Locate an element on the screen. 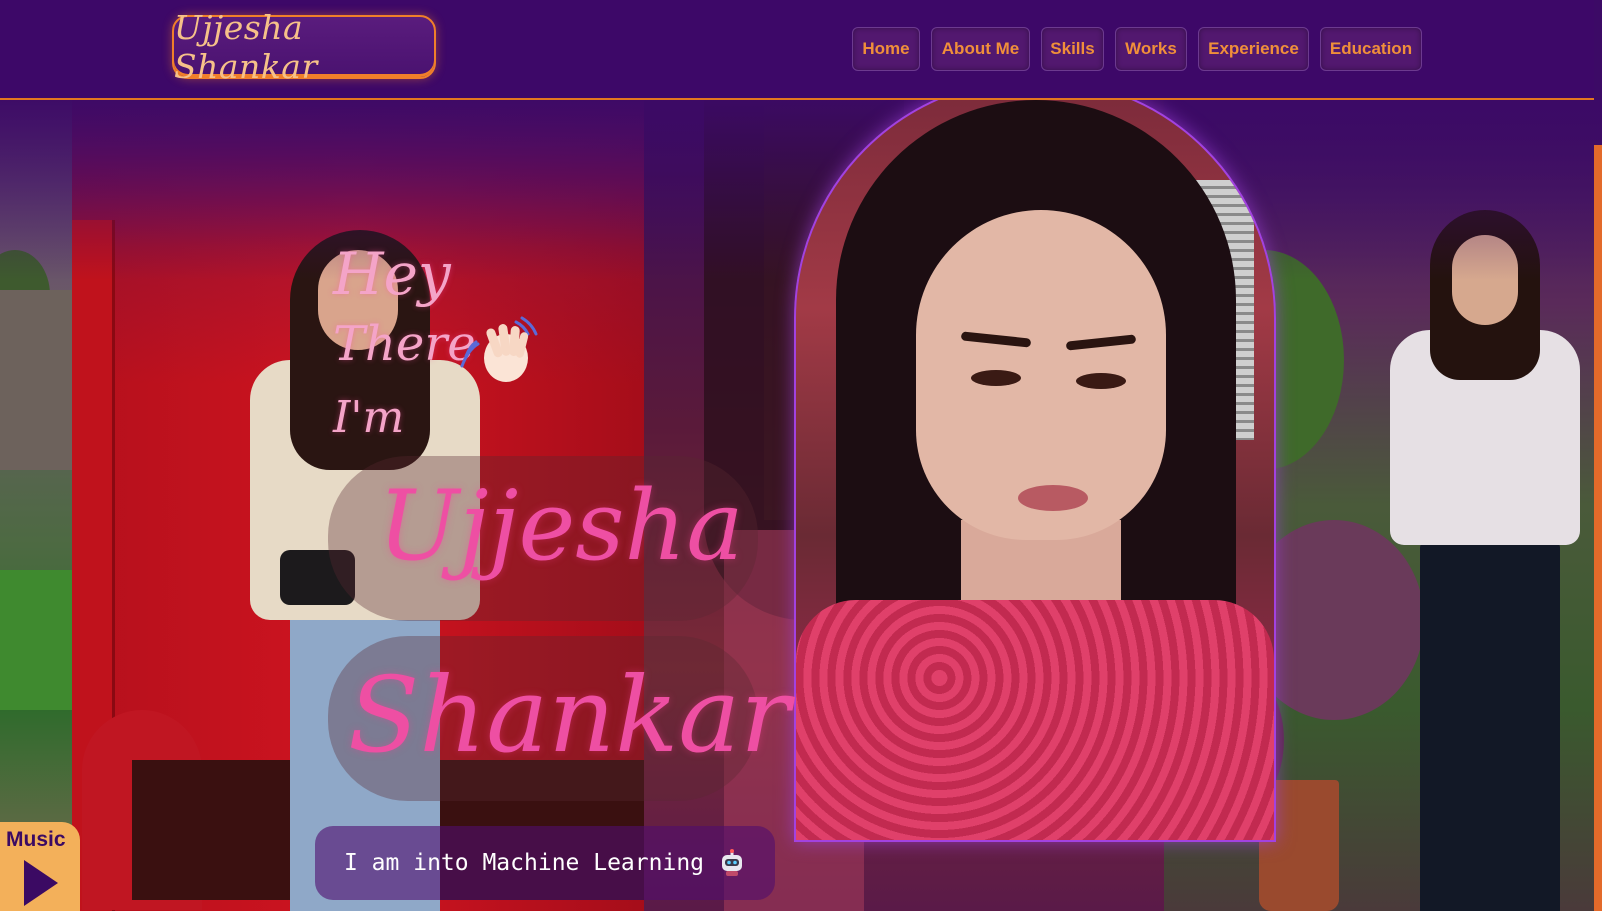 Image resolution: width=1602 pixels, height=911 pixels. nav-about-me: About Me is located at coordinates (980, 49).